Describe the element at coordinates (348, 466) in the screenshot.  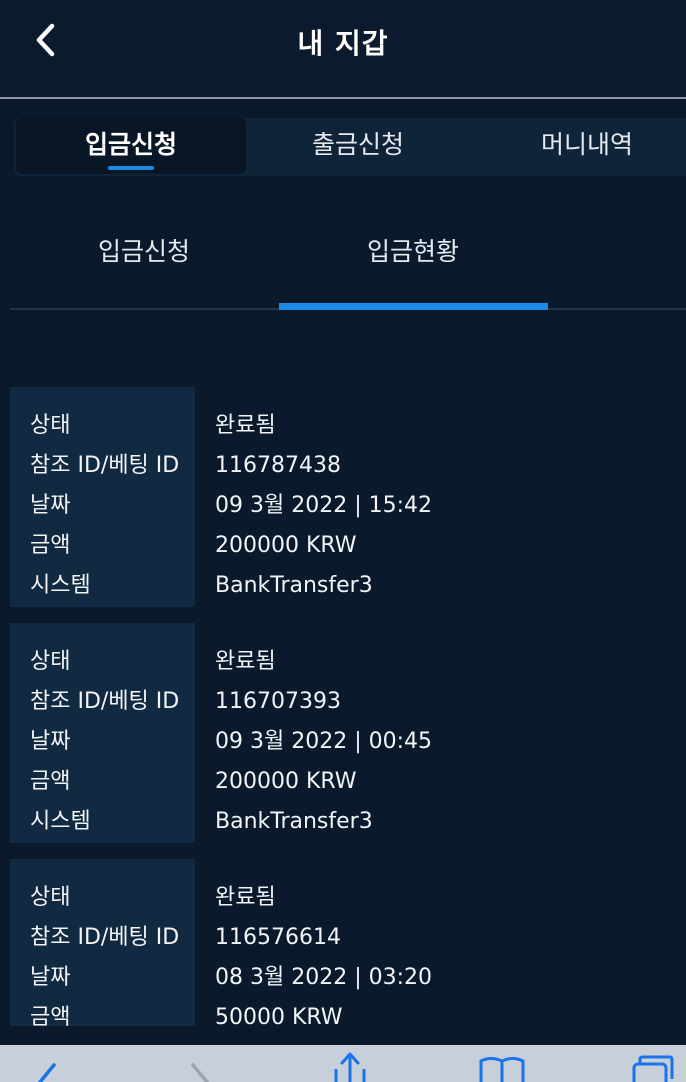
I see `record-row-ref: 참조 ID/베팅 ID 116787438` at that location.